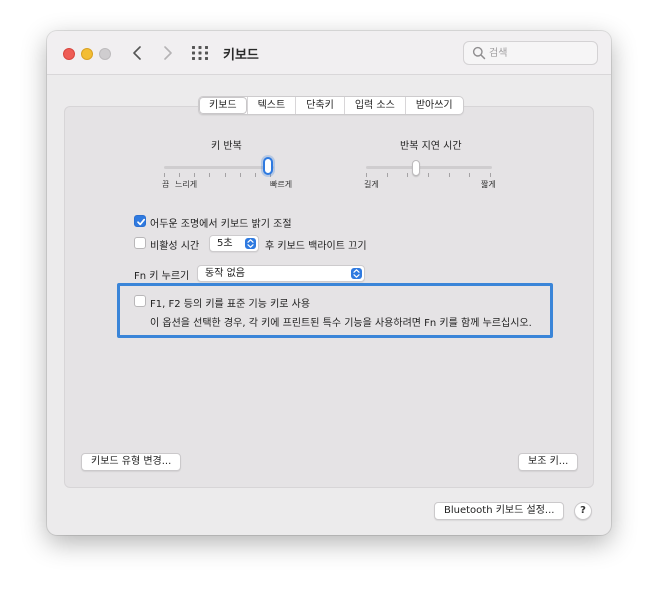 The image size is (658, 597). Describe the element at coordinates (226, 146) in the screenshot. I see `key-repeat-title: 키 반복` at that location.